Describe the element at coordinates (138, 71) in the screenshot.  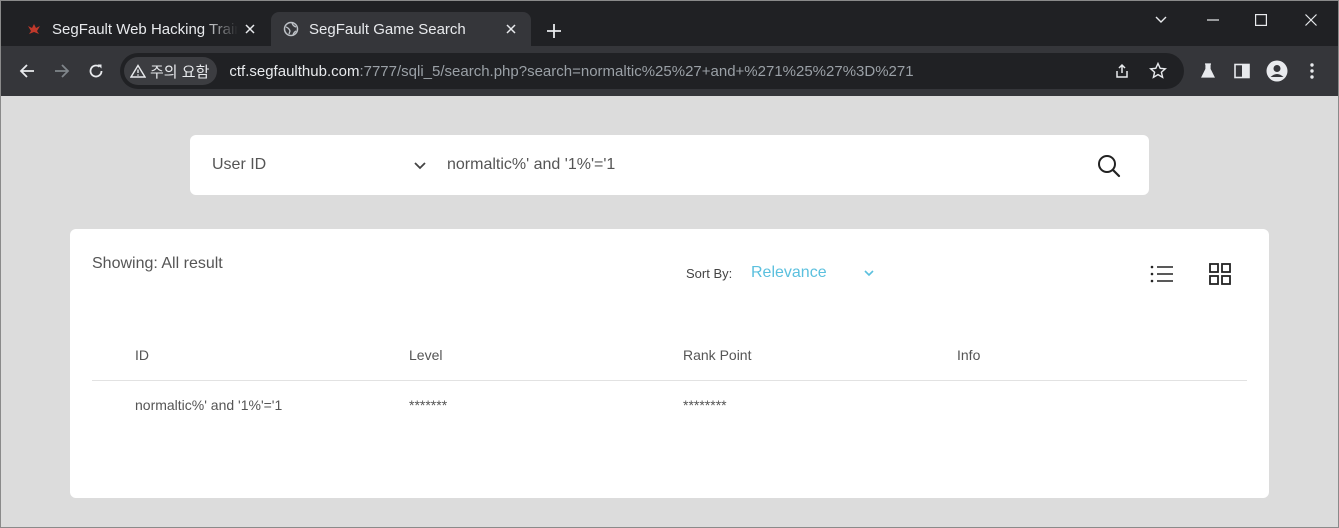
I see `warning-triangle-icon` at that location.